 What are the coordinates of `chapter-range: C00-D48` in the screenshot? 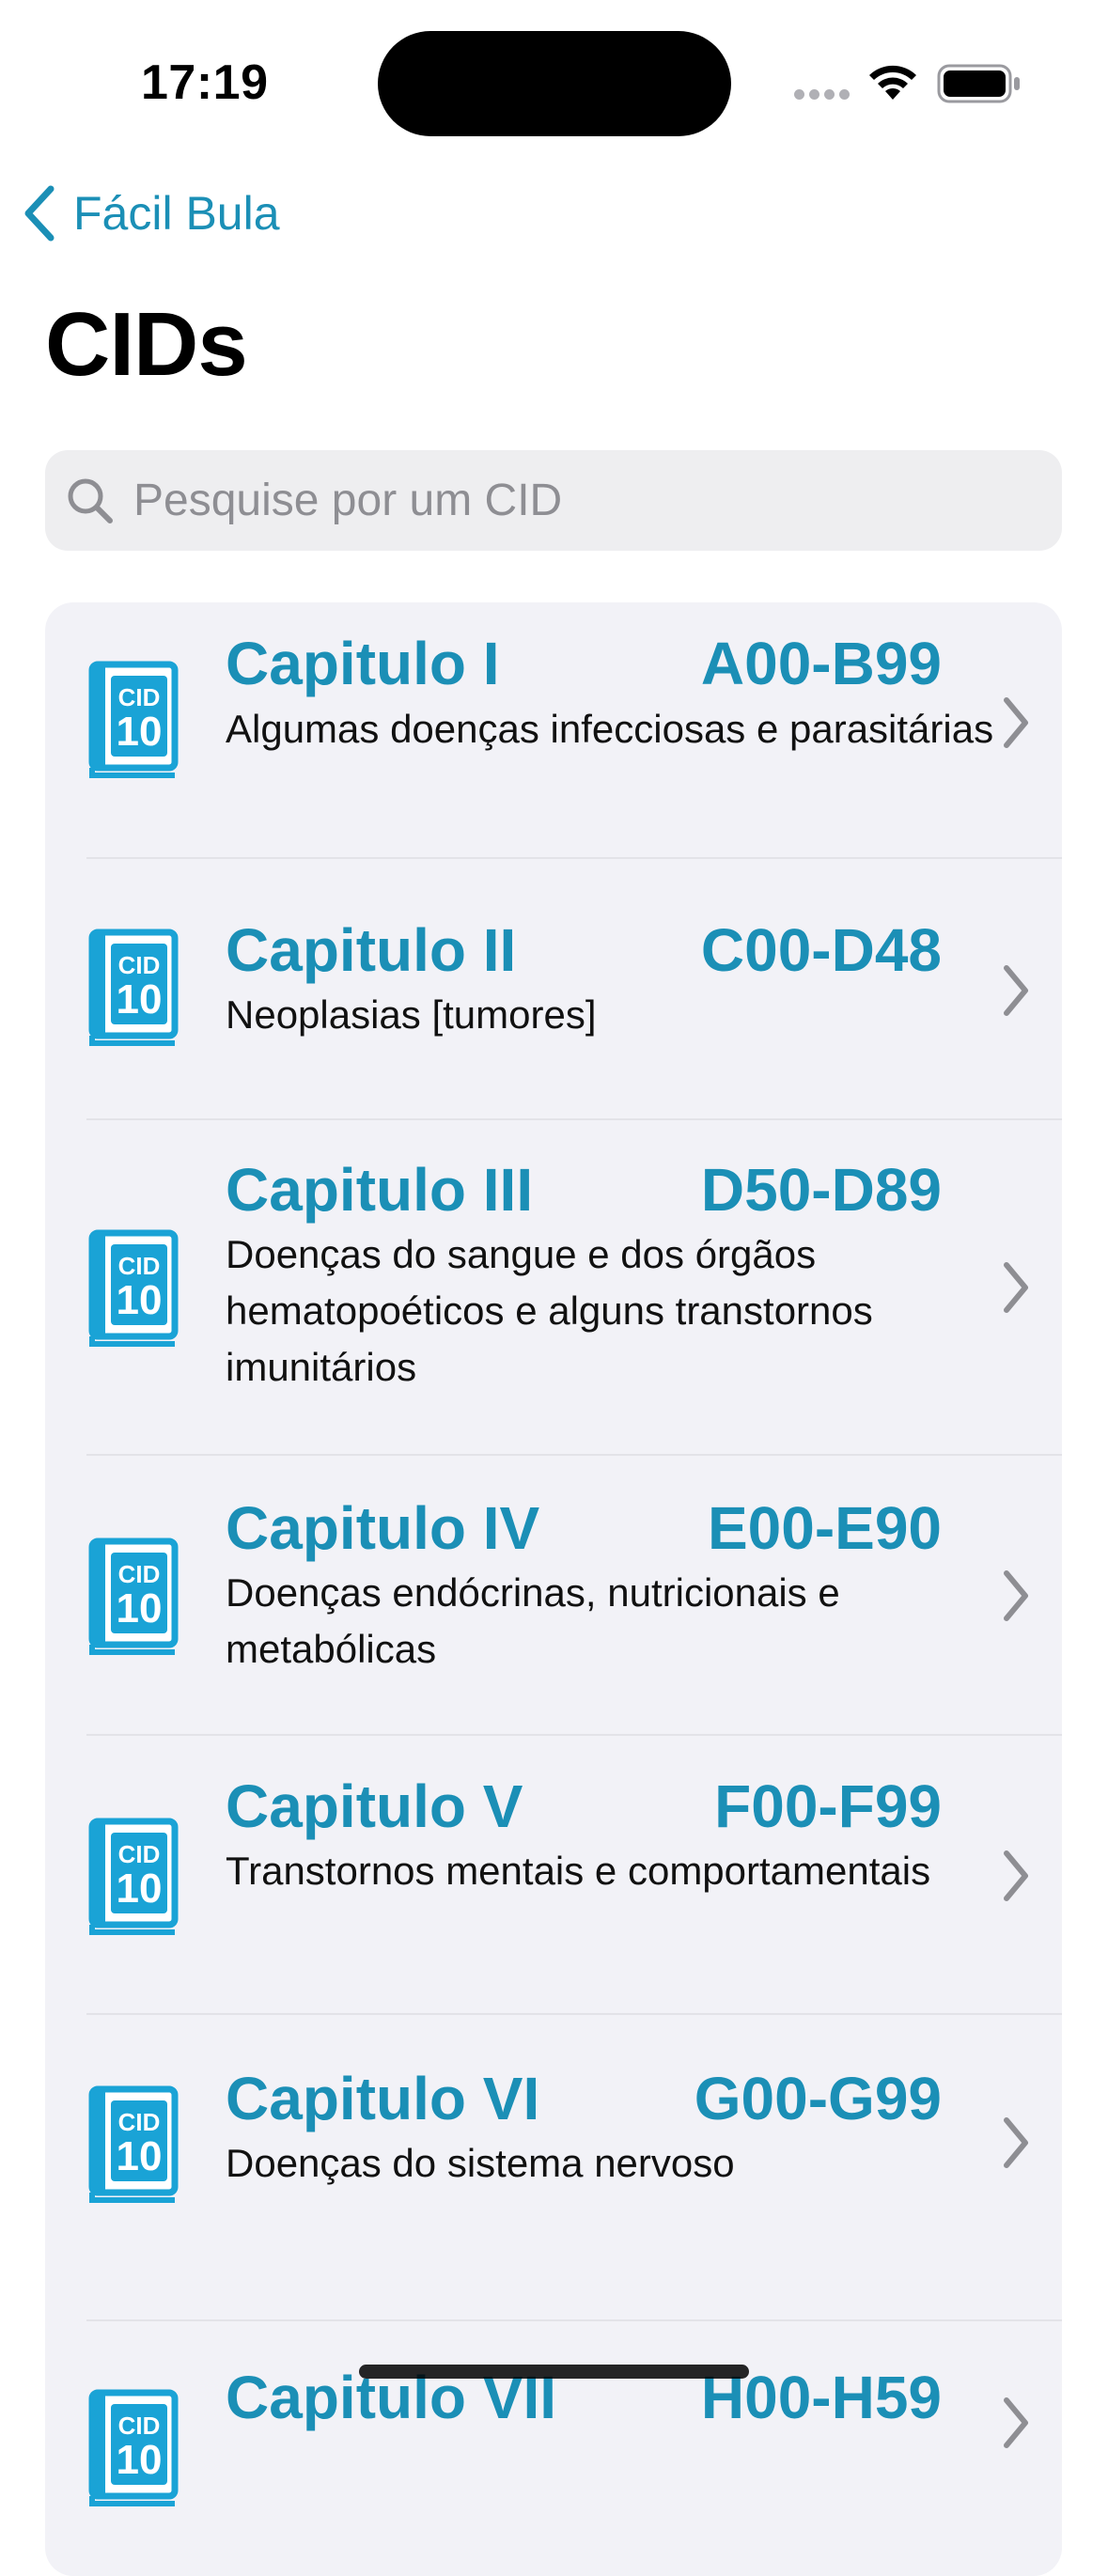 It's located at (821, 950).